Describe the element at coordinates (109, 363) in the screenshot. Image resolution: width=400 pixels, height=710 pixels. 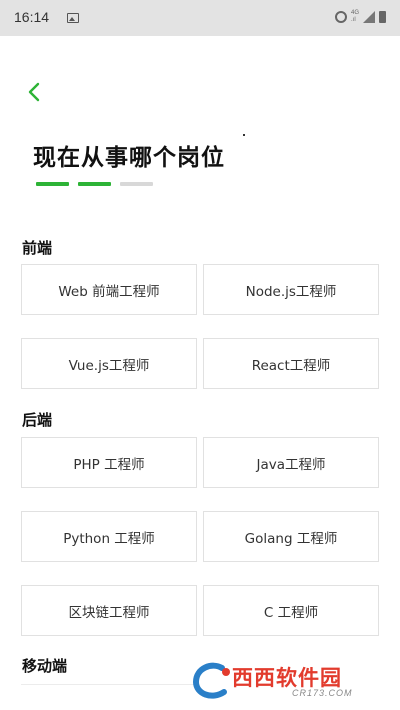
I see `job-option-vuejs: Vue.js工程师` at that location.